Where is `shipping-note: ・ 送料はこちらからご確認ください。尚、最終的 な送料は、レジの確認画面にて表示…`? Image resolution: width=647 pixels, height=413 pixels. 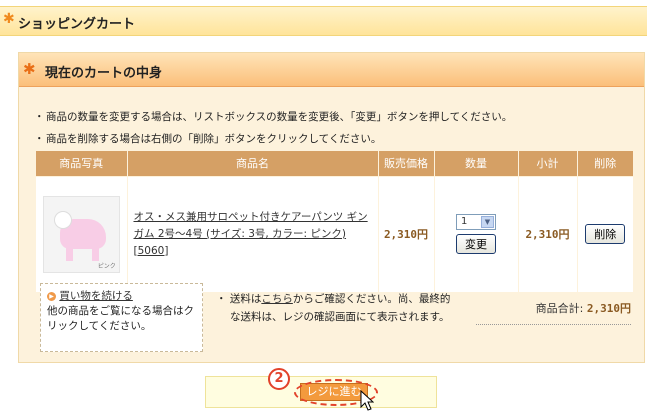 shipping-note: ・ 送料はこちらからご確認ください。尚、最終的 な送料は、レジの確認画面にて表示… is located at coordinates (333, 308).